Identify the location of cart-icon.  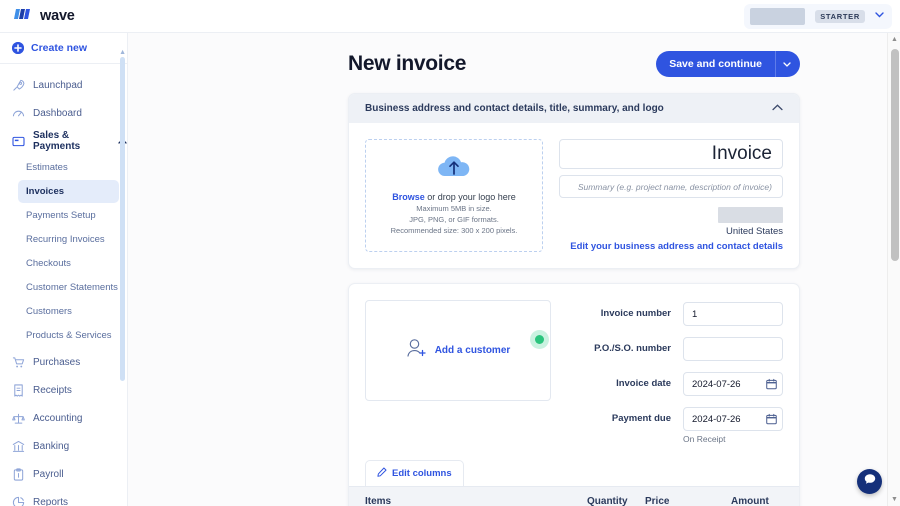
(18, 362).